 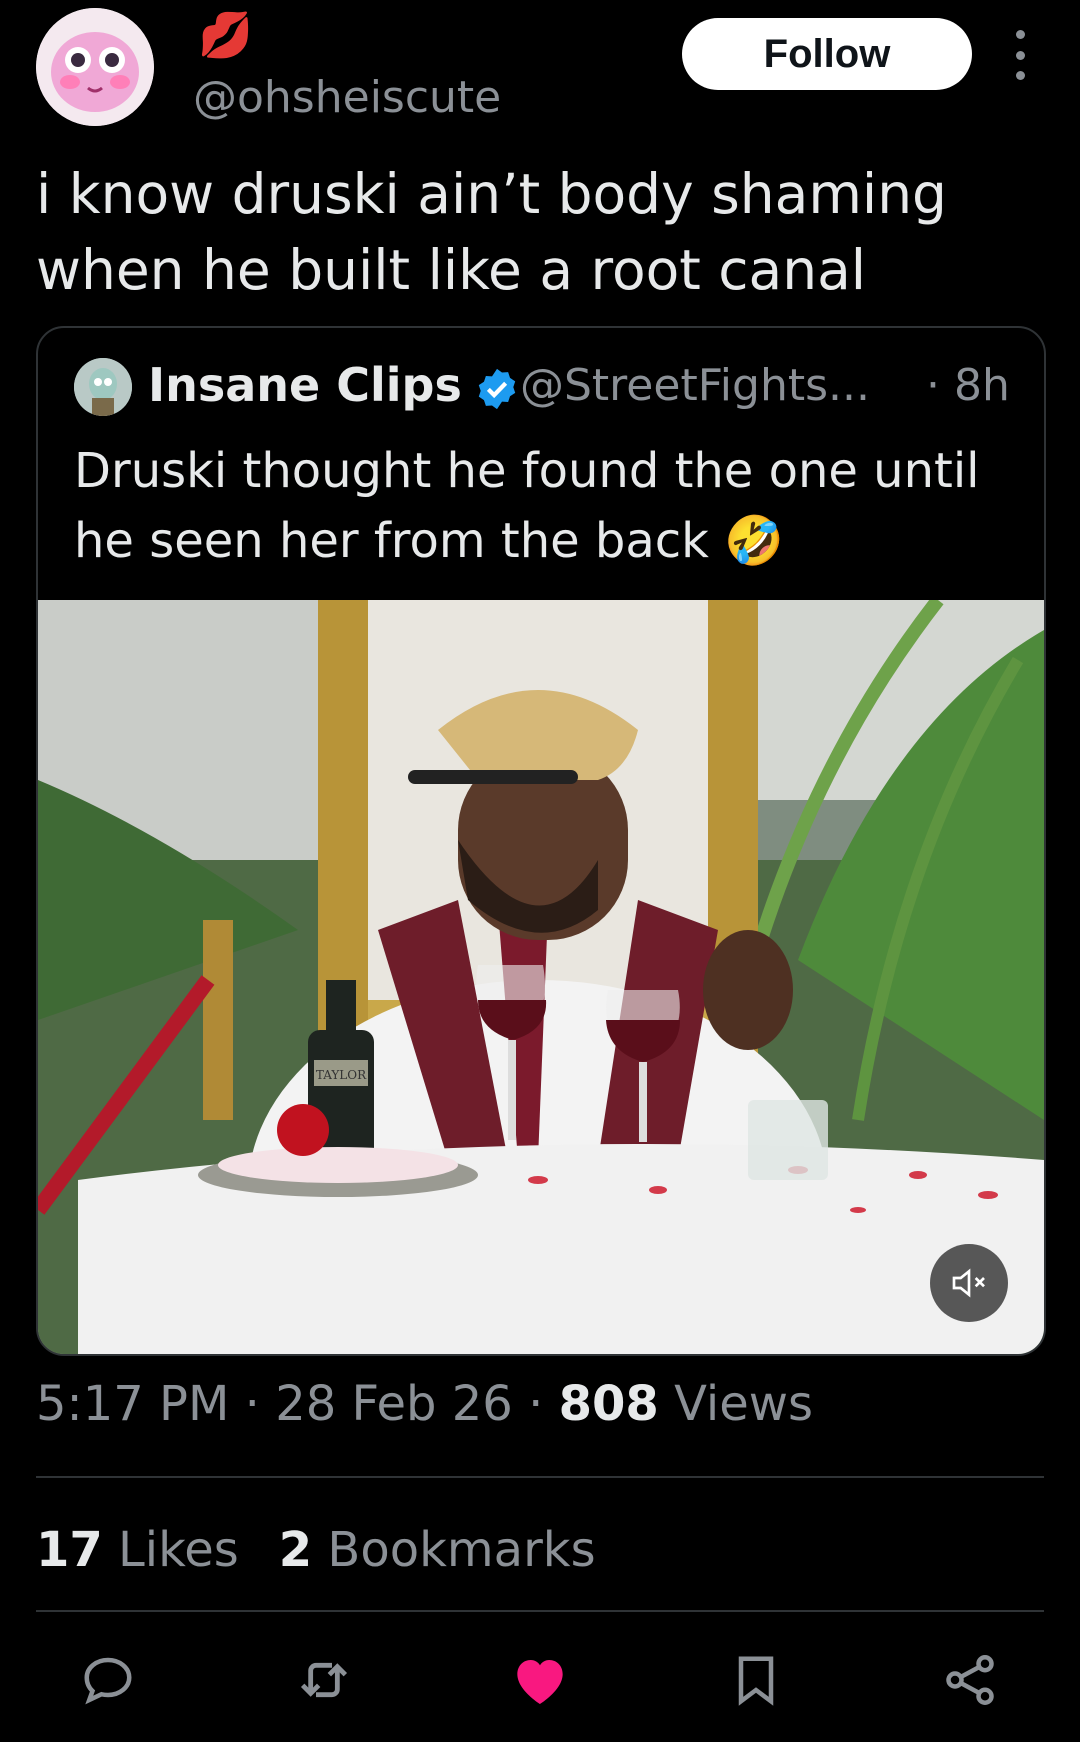 What do you see at coordinates (69, 1550) in the screenshot?
I see `likes-count: 17` at bounding box center [69, 1550].